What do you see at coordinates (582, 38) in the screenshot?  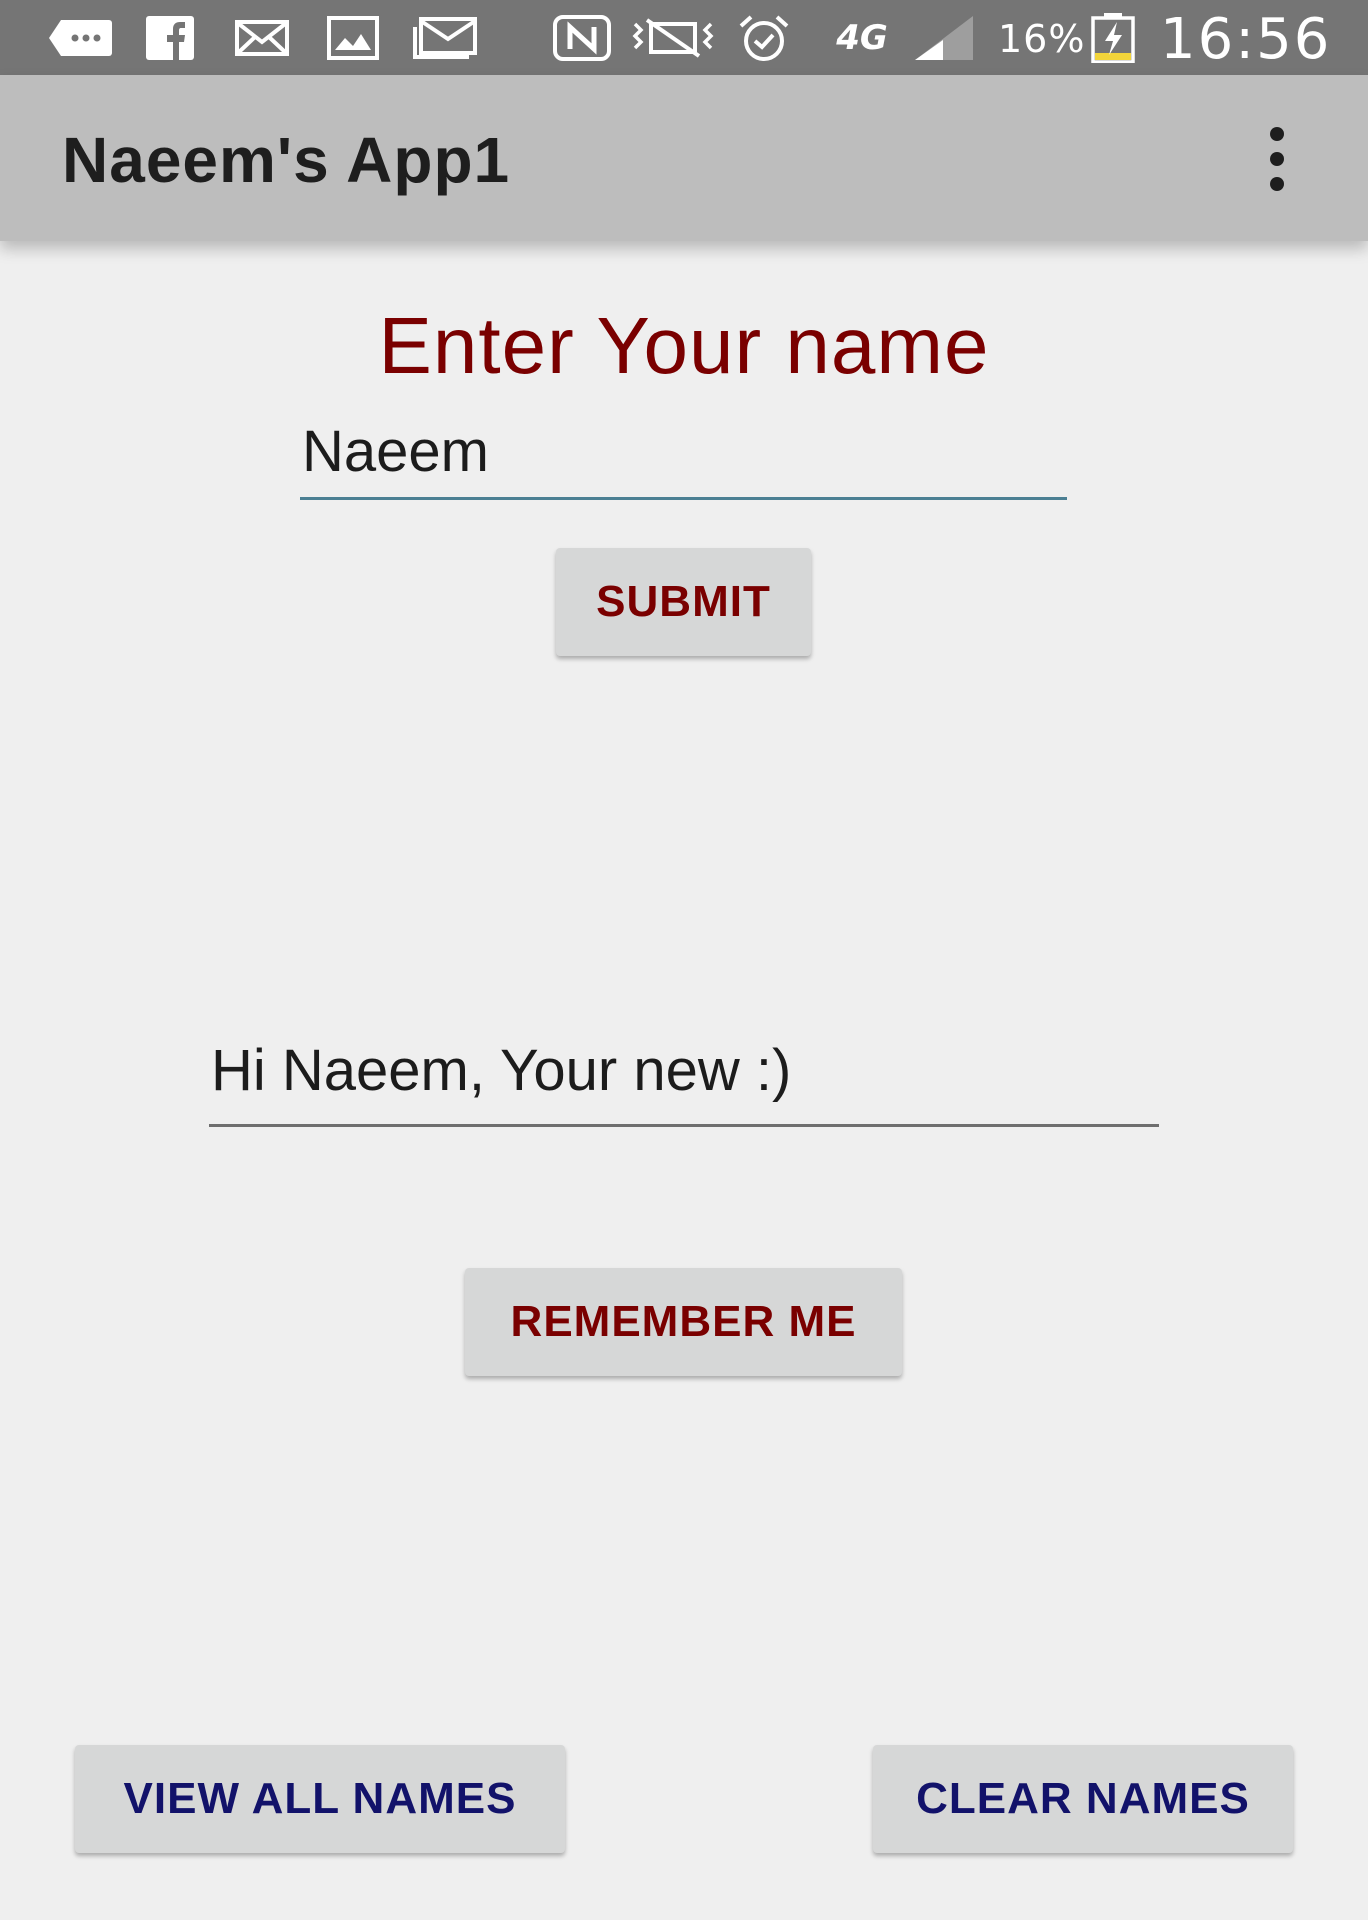 I see `nfc-icon` at bounding box center [582, 38].